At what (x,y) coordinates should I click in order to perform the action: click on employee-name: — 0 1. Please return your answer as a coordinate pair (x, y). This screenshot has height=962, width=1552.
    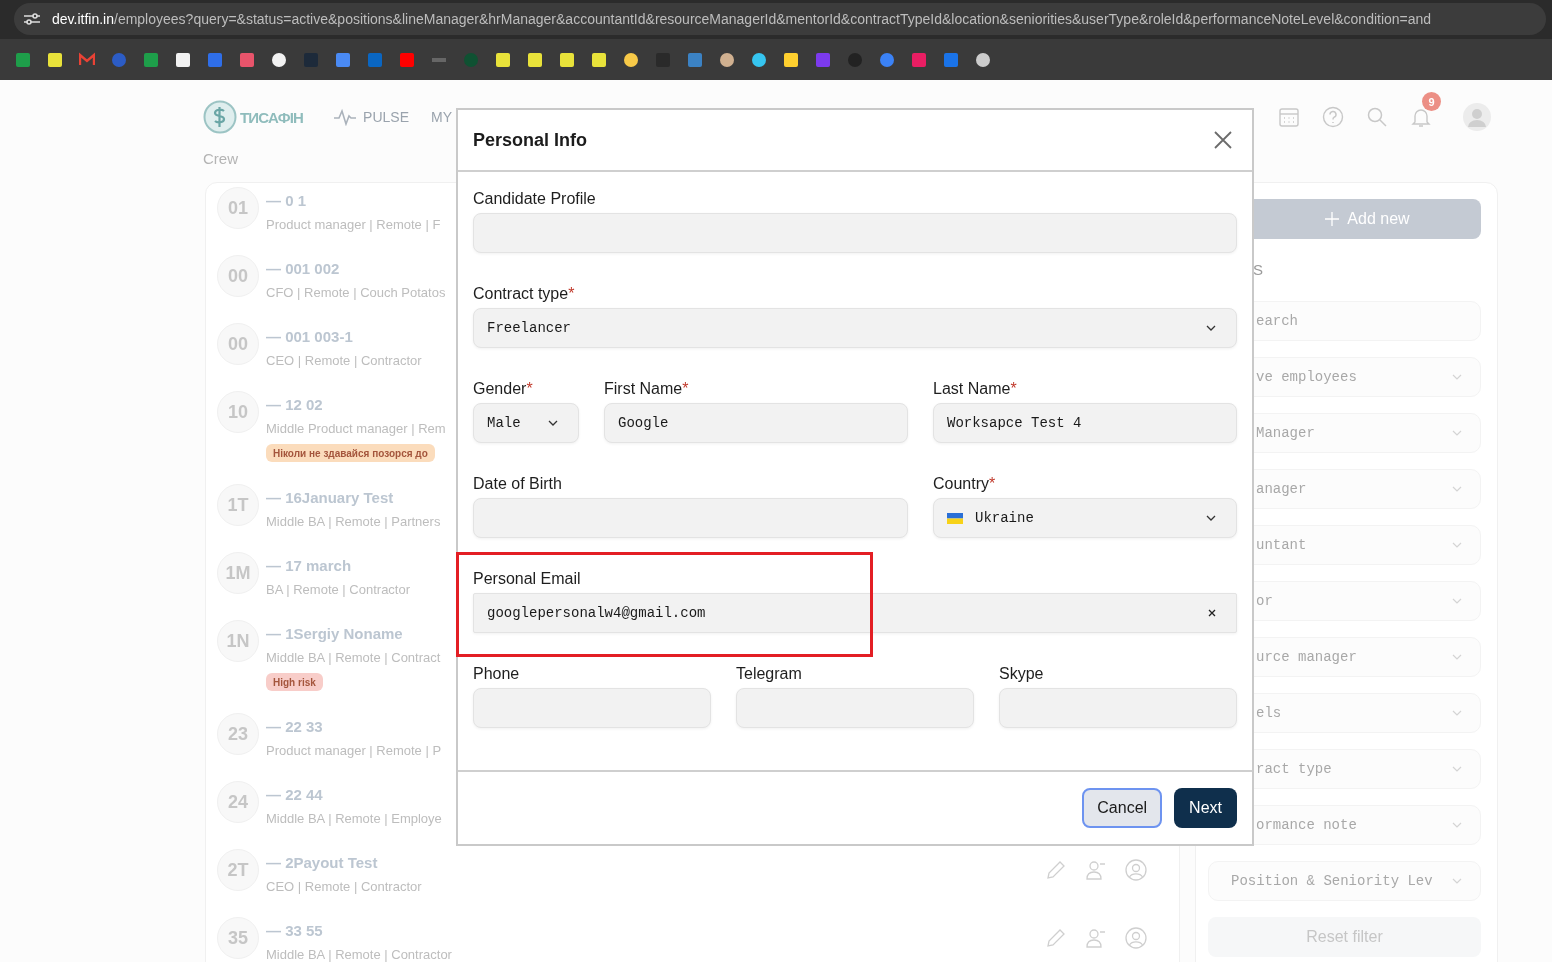
    Looking at the image, I should click on (286, 201).